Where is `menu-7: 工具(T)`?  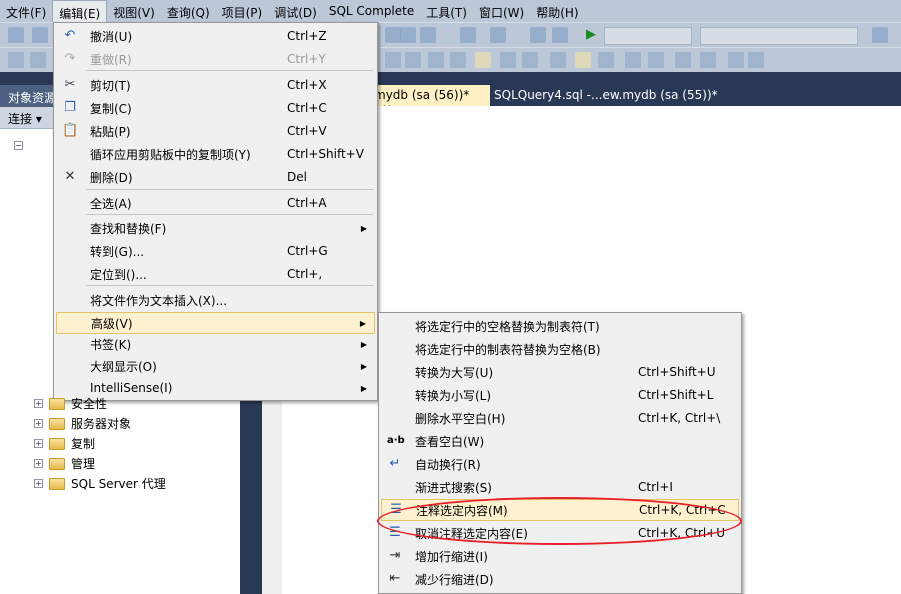
menu-7: 工具(T) is located at coordinates (446, 11).